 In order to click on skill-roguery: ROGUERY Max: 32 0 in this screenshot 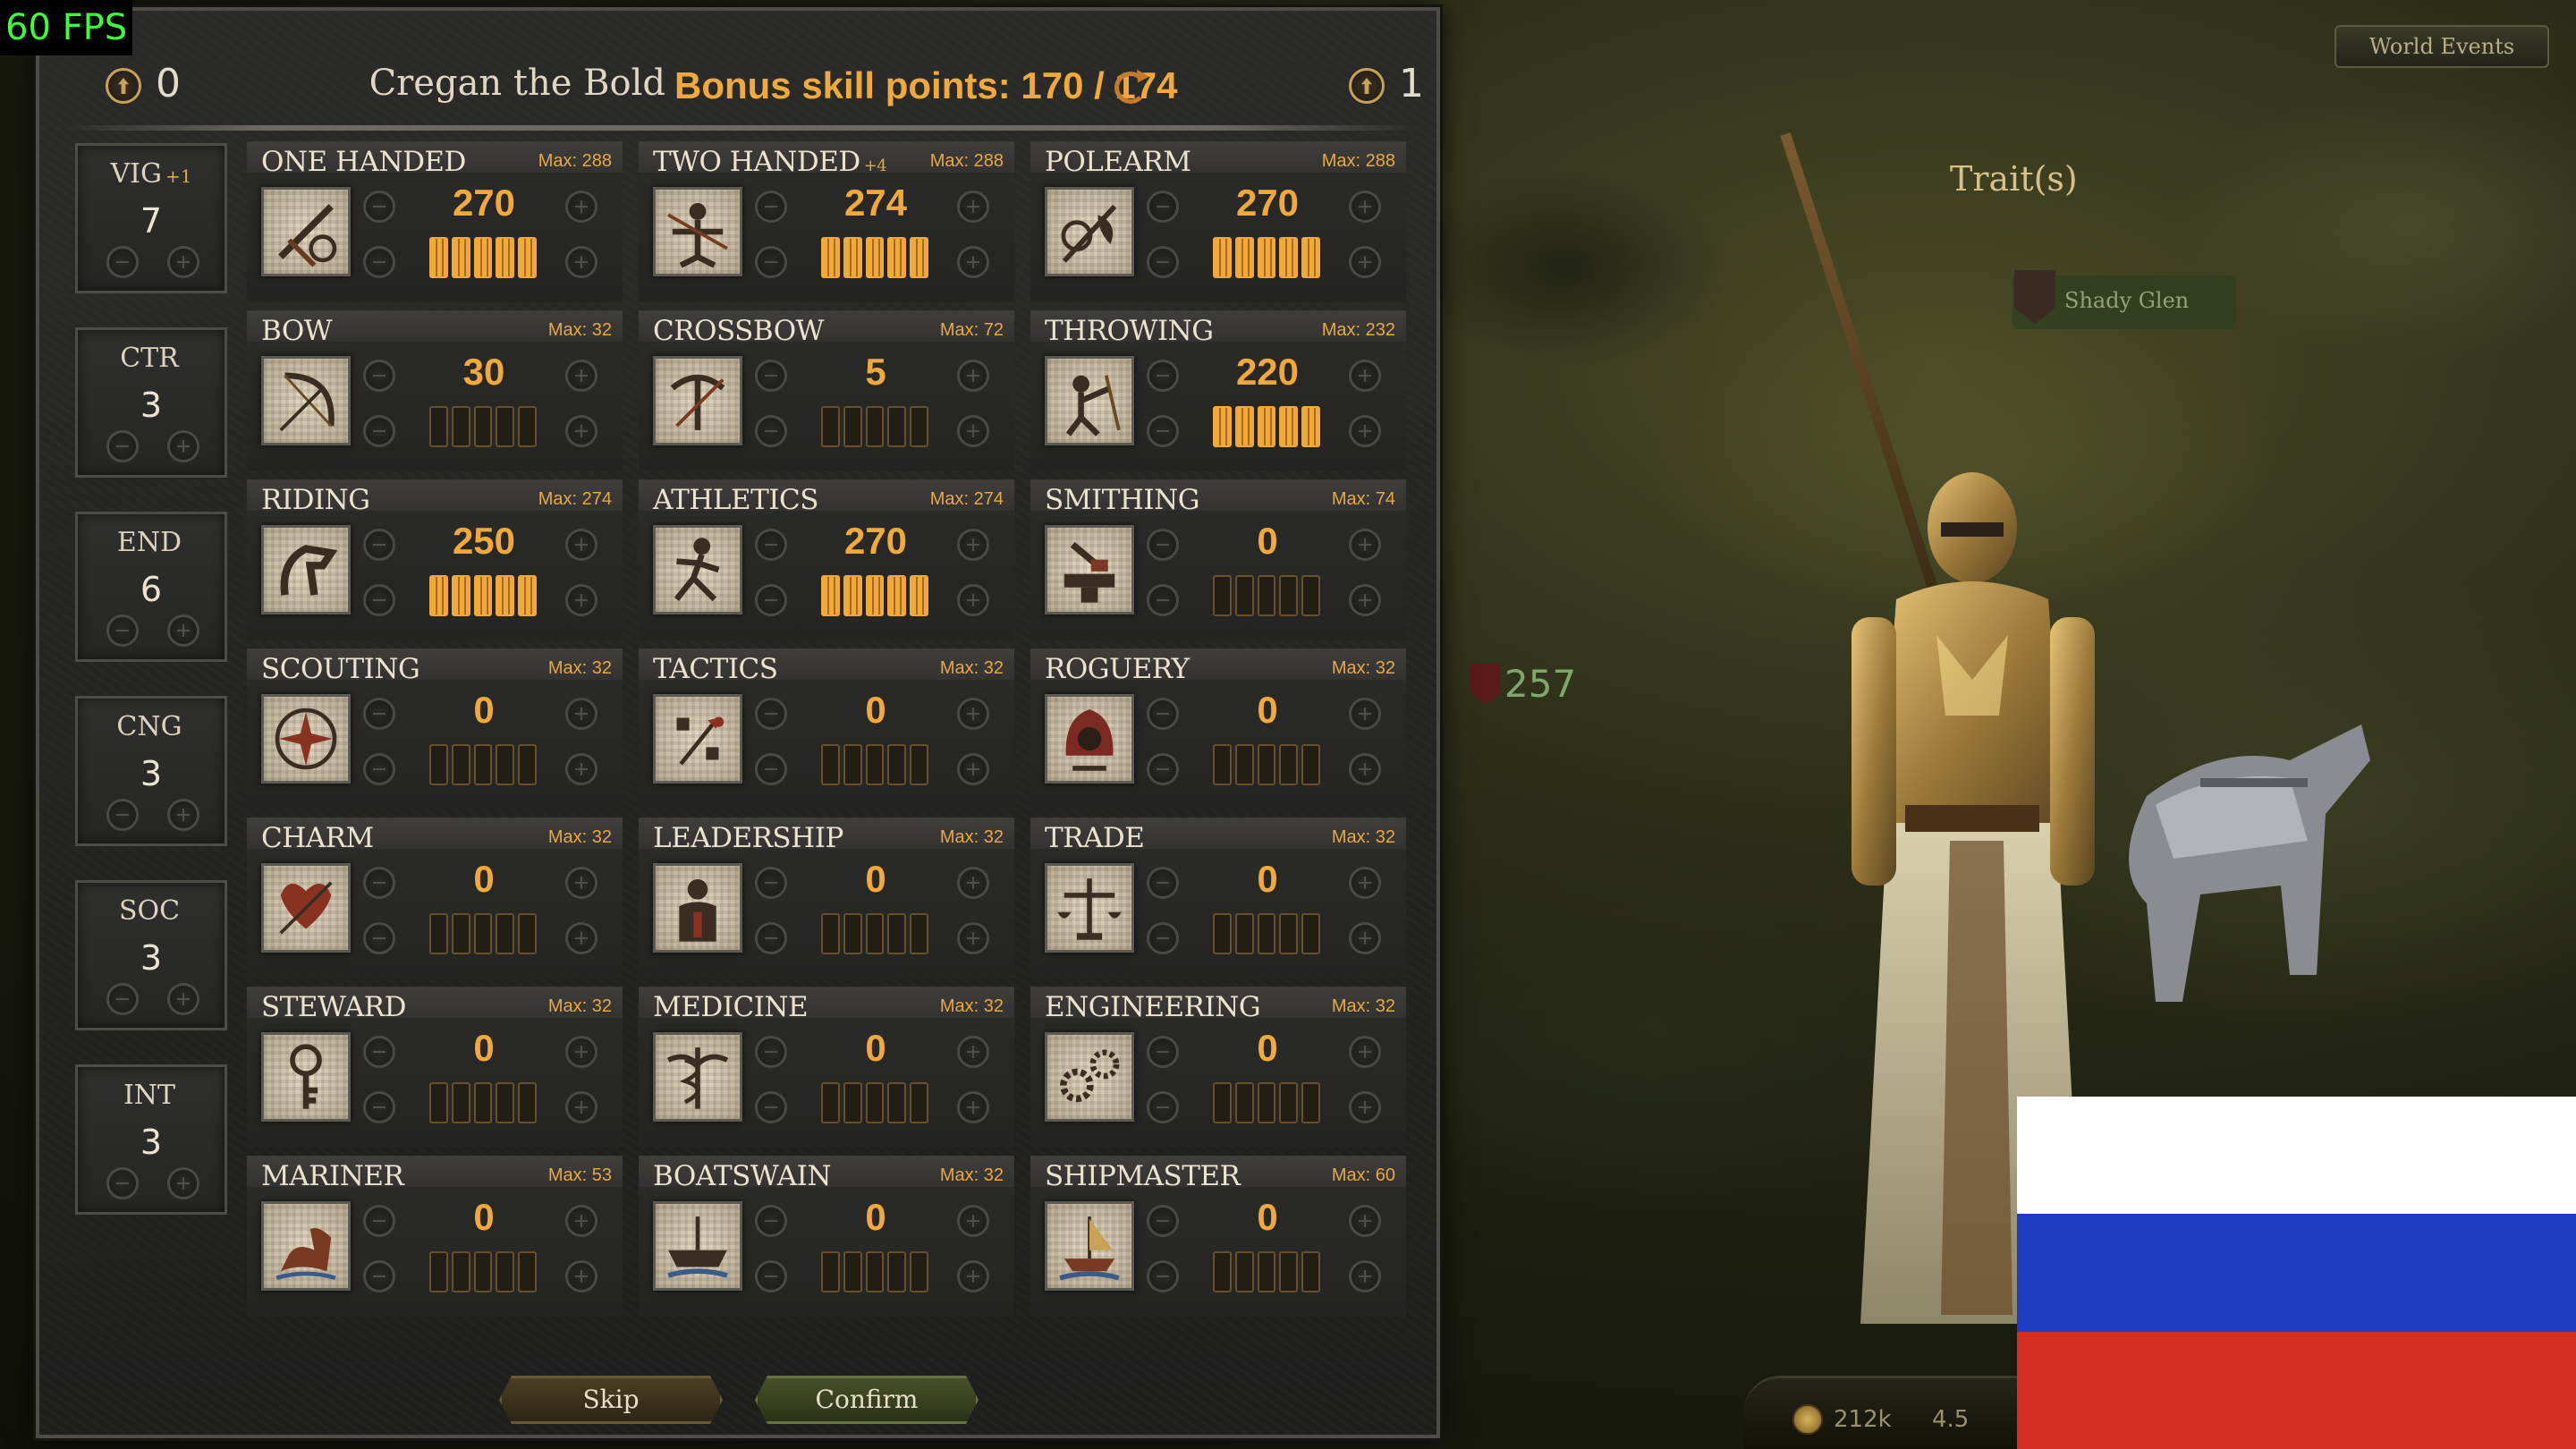, I will do `click(1218, 728)`.